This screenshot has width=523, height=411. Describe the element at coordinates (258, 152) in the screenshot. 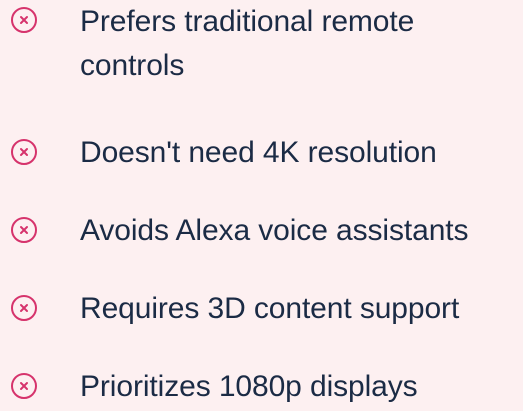

I see `list-item-label: Doesn't need 4K resolution` at that location.